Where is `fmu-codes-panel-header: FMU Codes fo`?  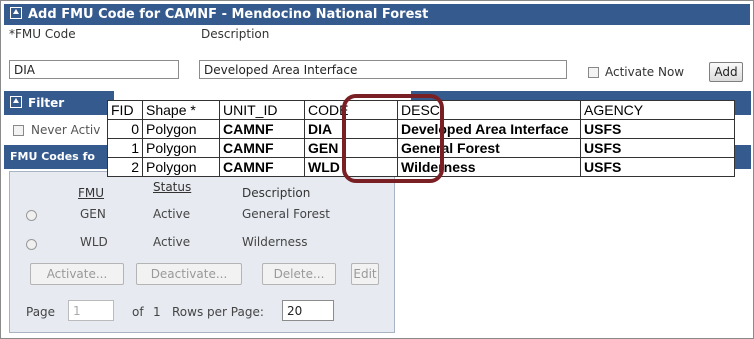 fmu-codes-panel-header: FMU Codes fo is located at coordinates (59, 157).